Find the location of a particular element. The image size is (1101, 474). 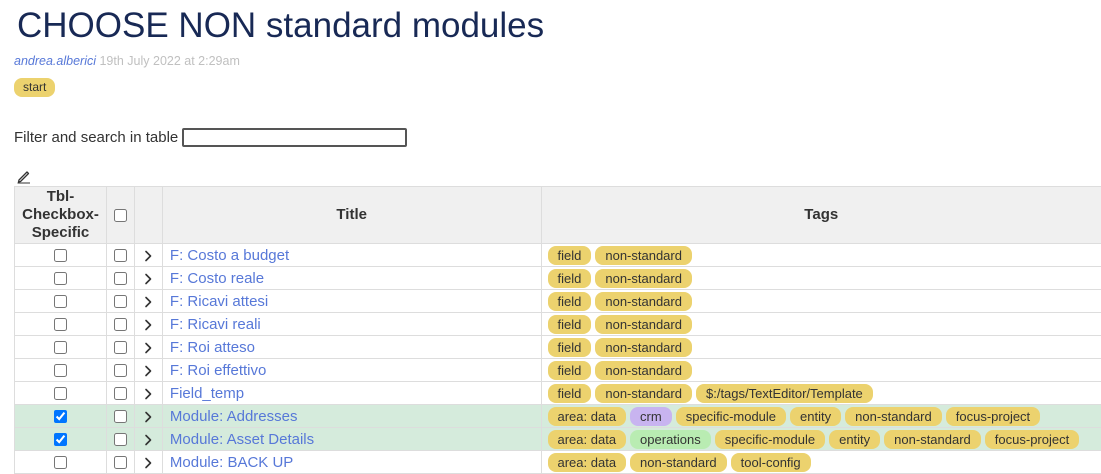

title-link: Module: Asset Details is located at coordinates (242, 439).